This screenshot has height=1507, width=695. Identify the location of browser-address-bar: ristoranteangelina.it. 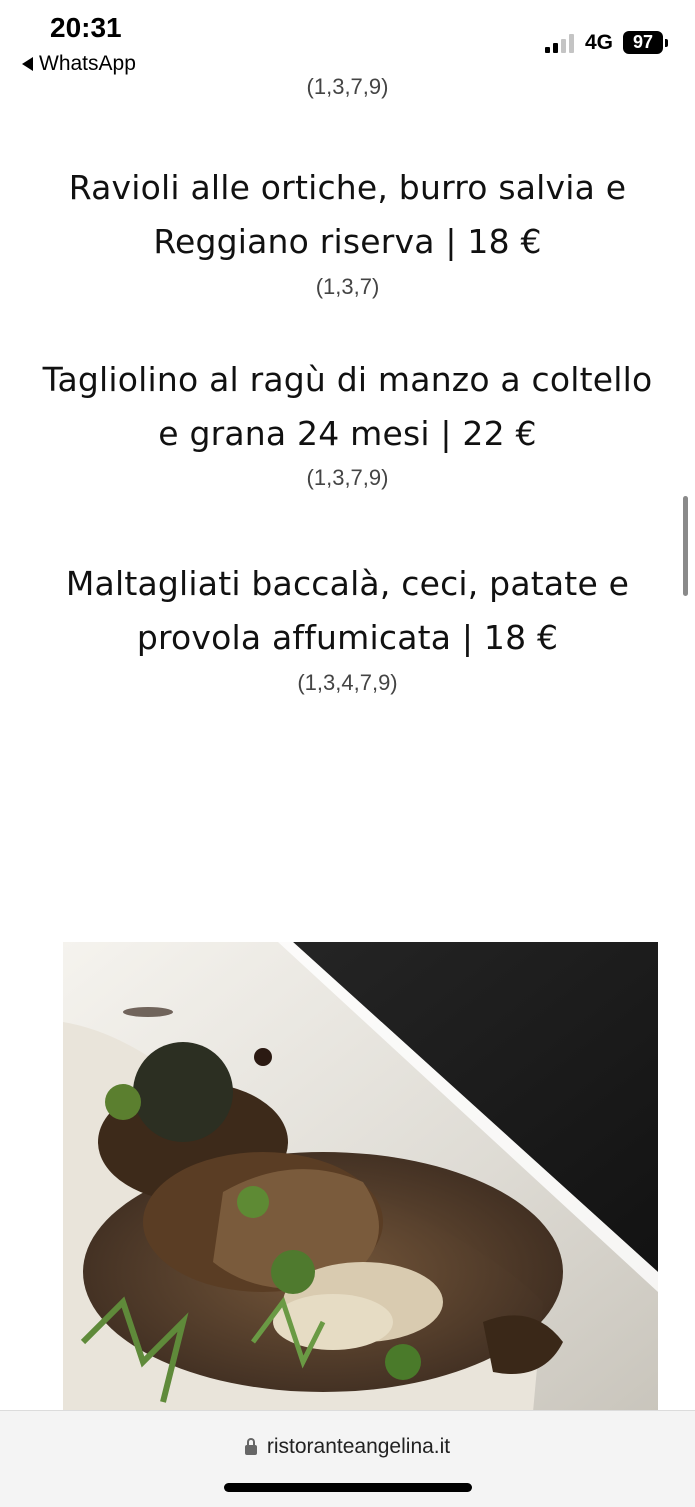
(347, 1458).